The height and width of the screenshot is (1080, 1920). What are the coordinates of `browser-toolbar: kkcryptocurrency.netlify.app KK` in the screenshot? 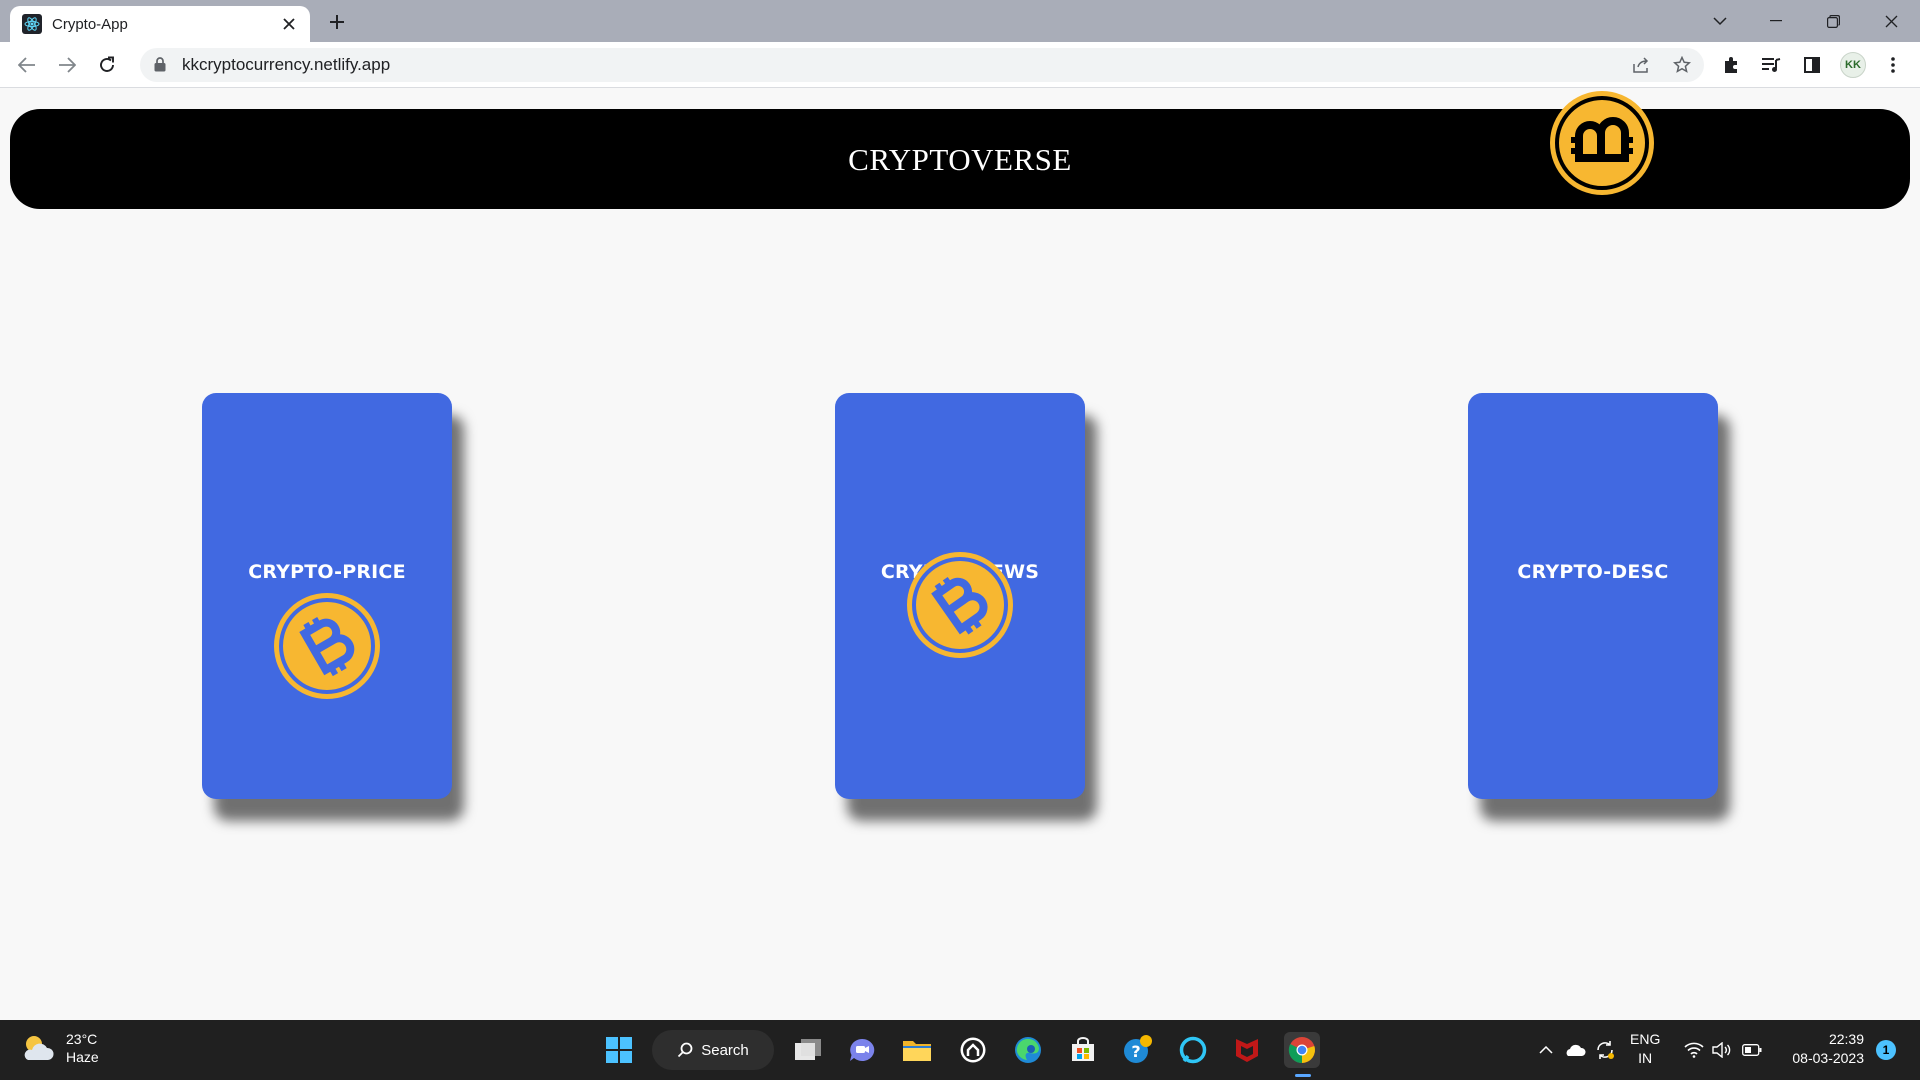 It's located at (960, 65).